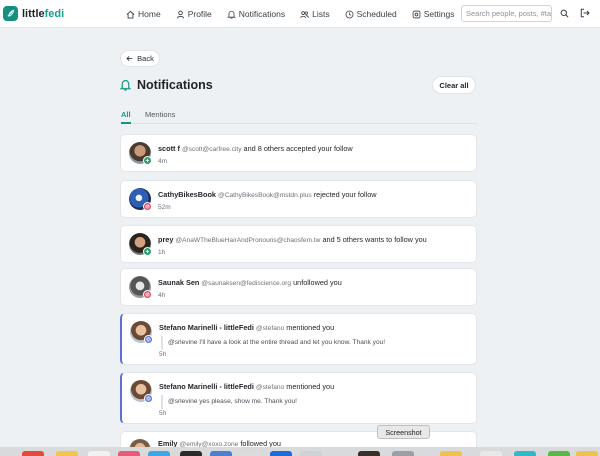 This screenshot has width=600, height=456. Describe the element at coordinates (247, 240) in the screenshot. I see `sender-handle: @AnaWTheBlueHairAndPronouns@chaosfem.tw` at that location.